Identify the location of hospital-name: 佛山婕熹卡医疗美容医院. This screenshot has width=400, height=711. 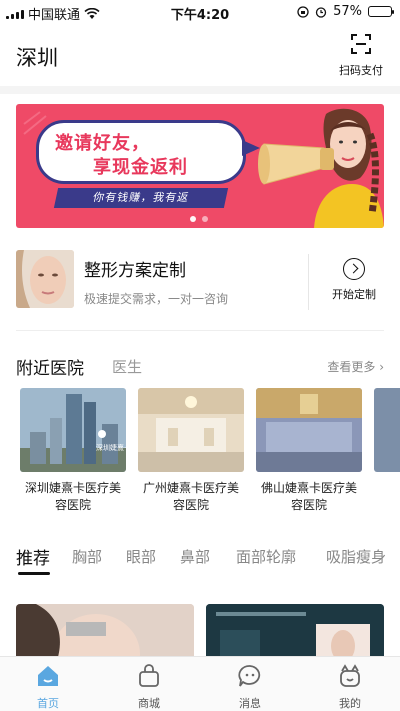
(308, 496).